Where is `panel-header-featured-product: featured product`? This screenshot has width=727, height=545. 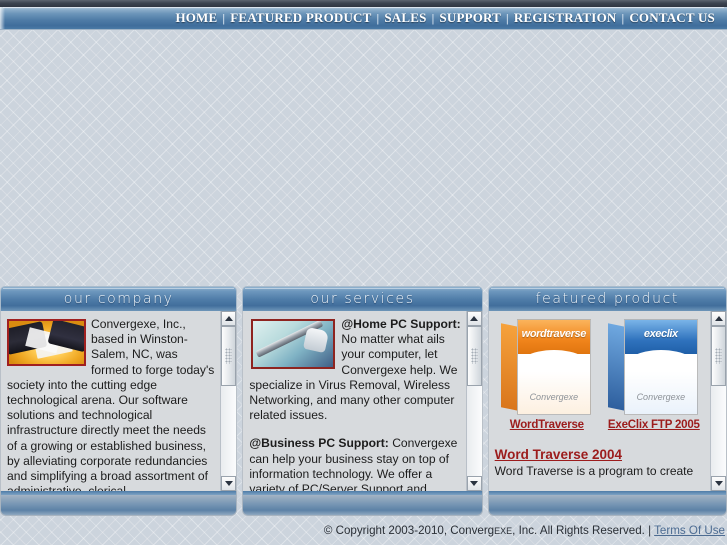 panel-header-featured-product: featured product is located at coordinates (607, 298).